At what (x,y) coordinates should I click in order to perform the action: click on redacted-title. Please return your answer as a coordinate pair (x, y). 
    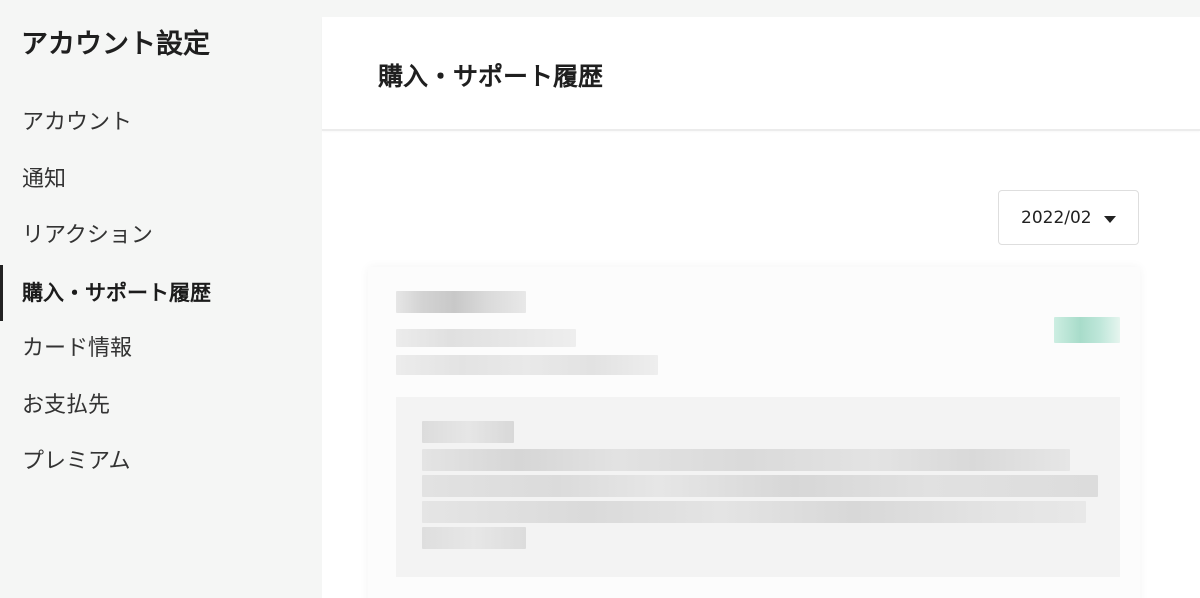
    Looking at the image, I should click on (461, 302).